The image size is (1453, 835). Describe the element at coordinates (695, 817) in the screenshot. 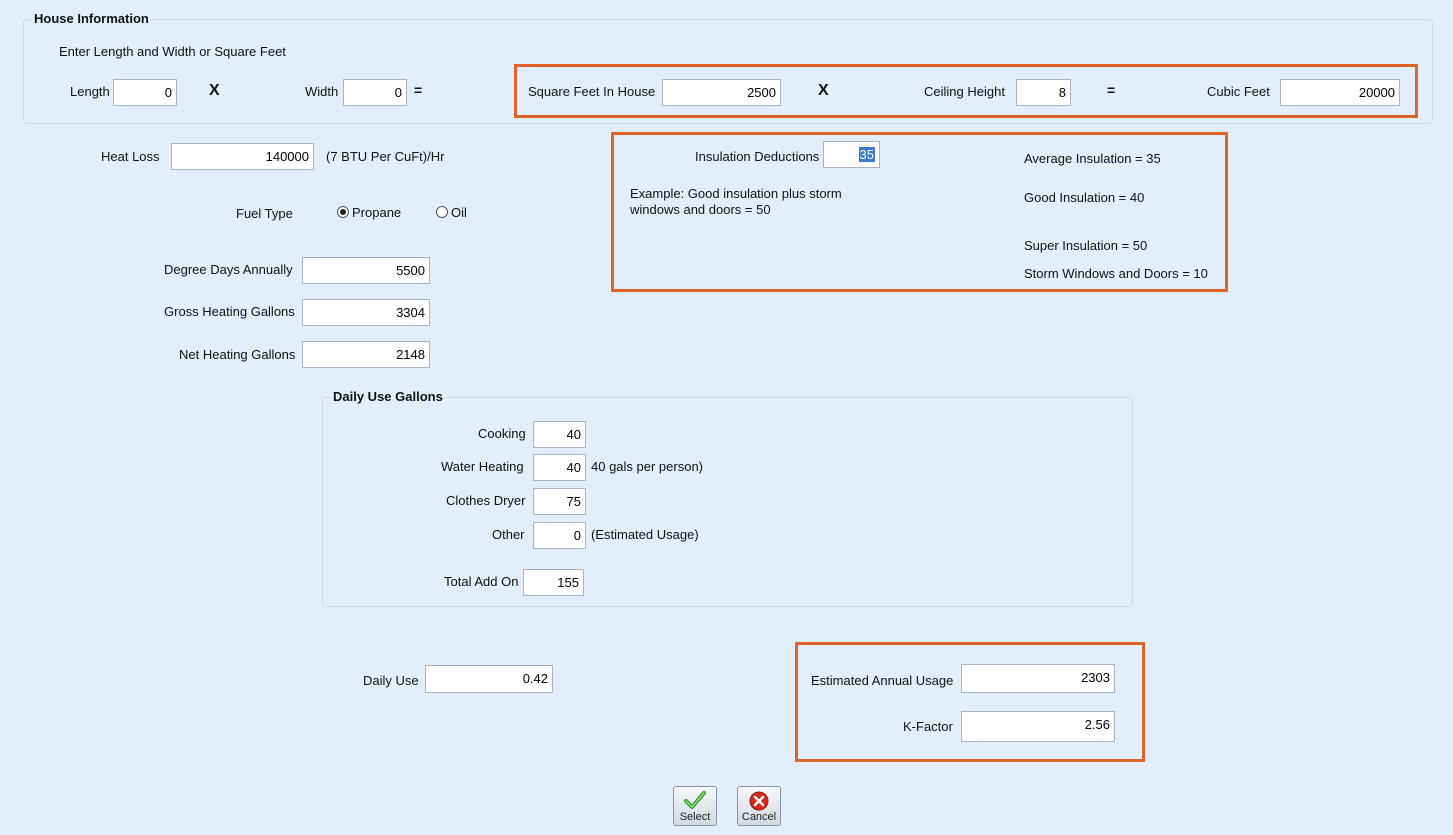

I see `select-button-label: Select` at that location.